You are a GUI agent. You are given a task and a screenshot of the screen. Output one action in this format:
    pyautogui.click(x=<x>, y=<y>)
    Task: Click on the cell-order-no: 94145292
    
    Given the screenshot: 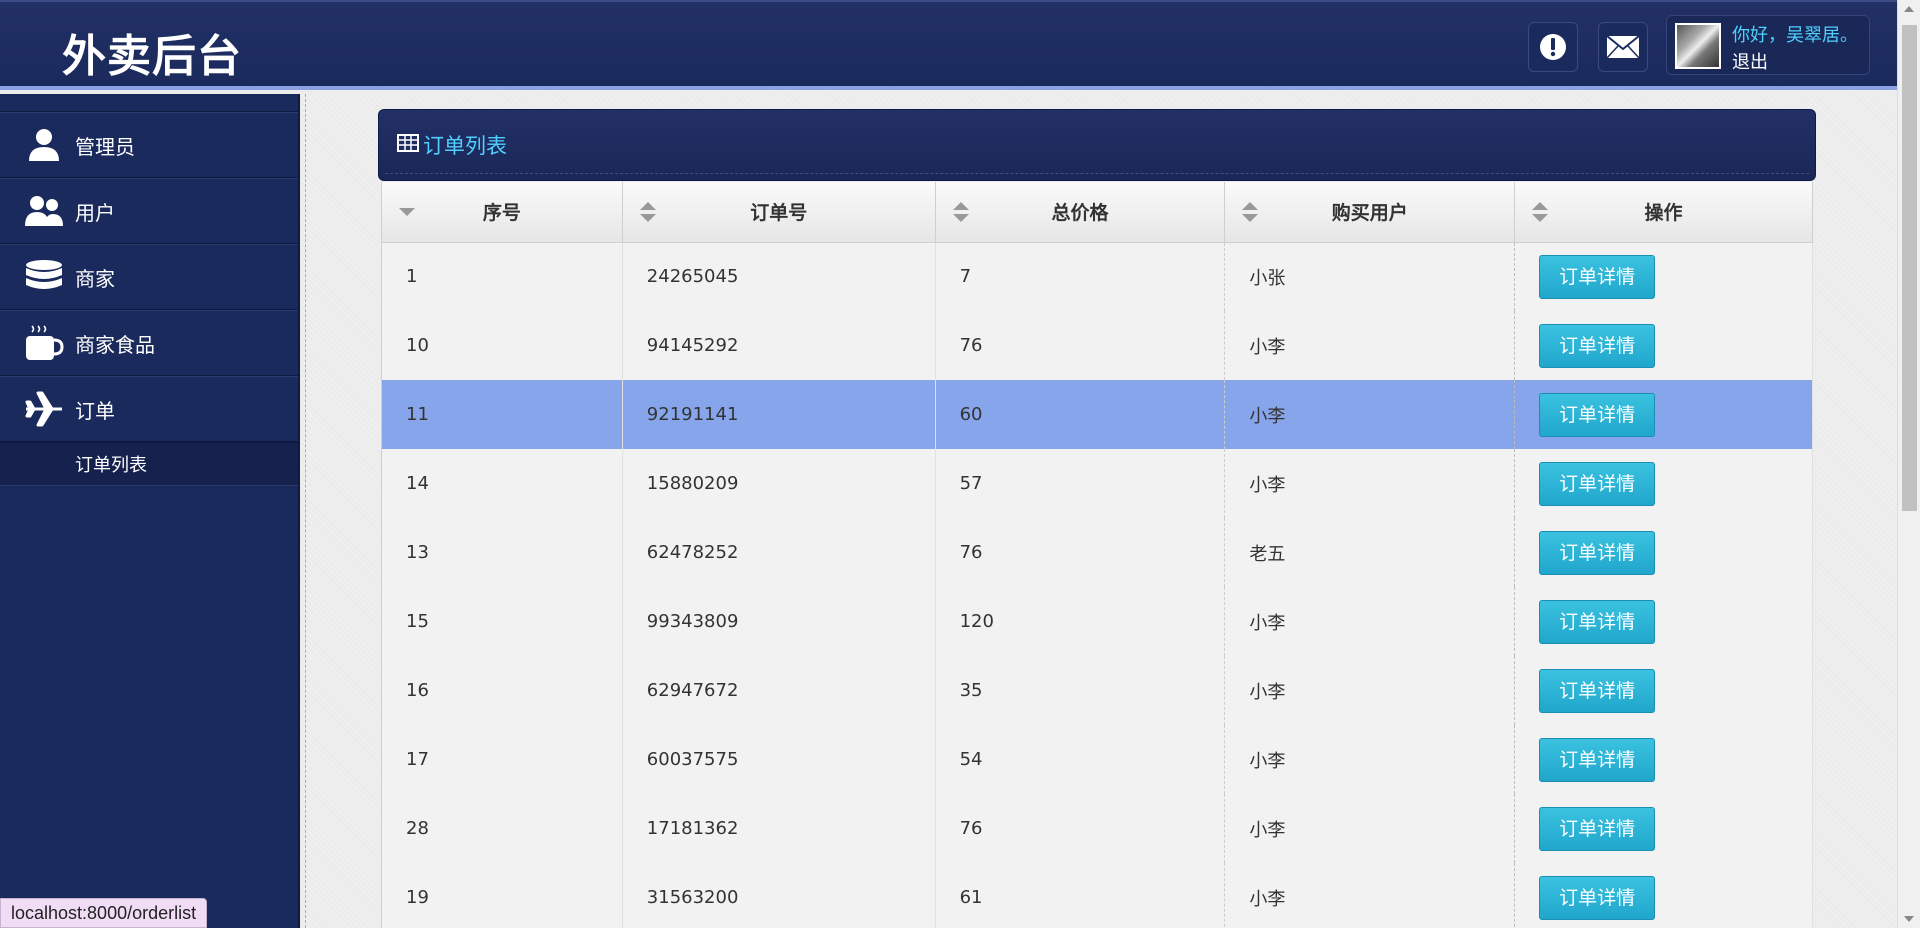 What is the action you would take?
    pyautogui.click(x=779, y=345)
    